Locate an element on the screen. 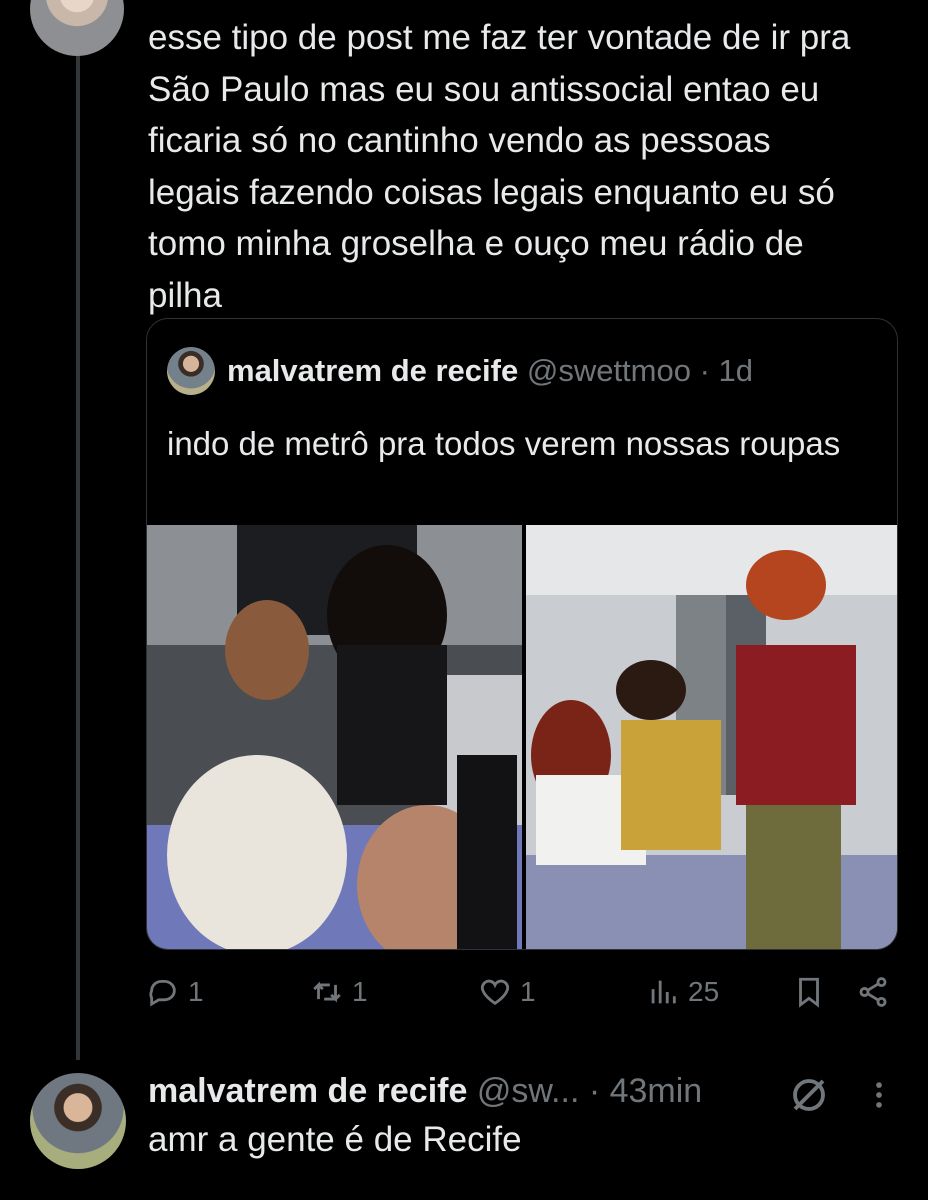 Image resolution: width=928 pixels, height=1200 pixels. reply-button: 1 is located at coordinates (175, 992).